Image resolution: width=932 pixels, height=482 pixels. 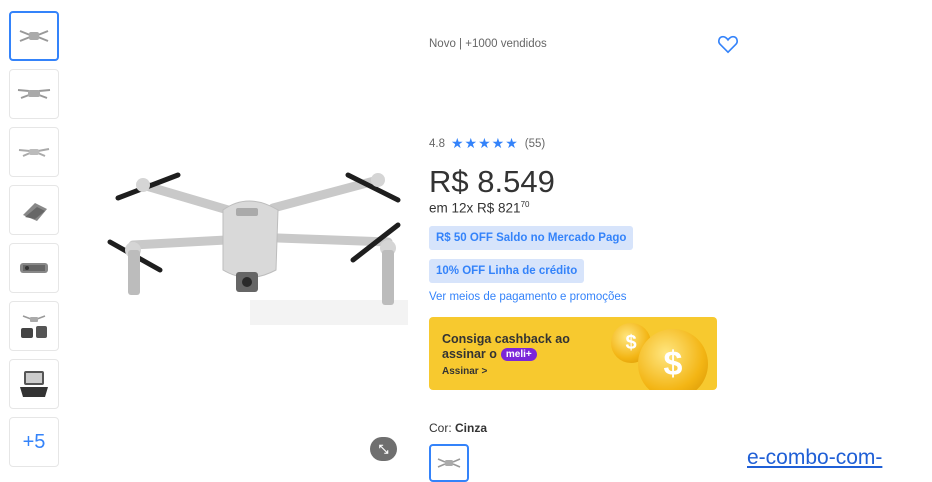 What do you see at coordinates (471, 428) in the screenshot?
I see `color-value: Cinza` at bounding box center [471, 428].